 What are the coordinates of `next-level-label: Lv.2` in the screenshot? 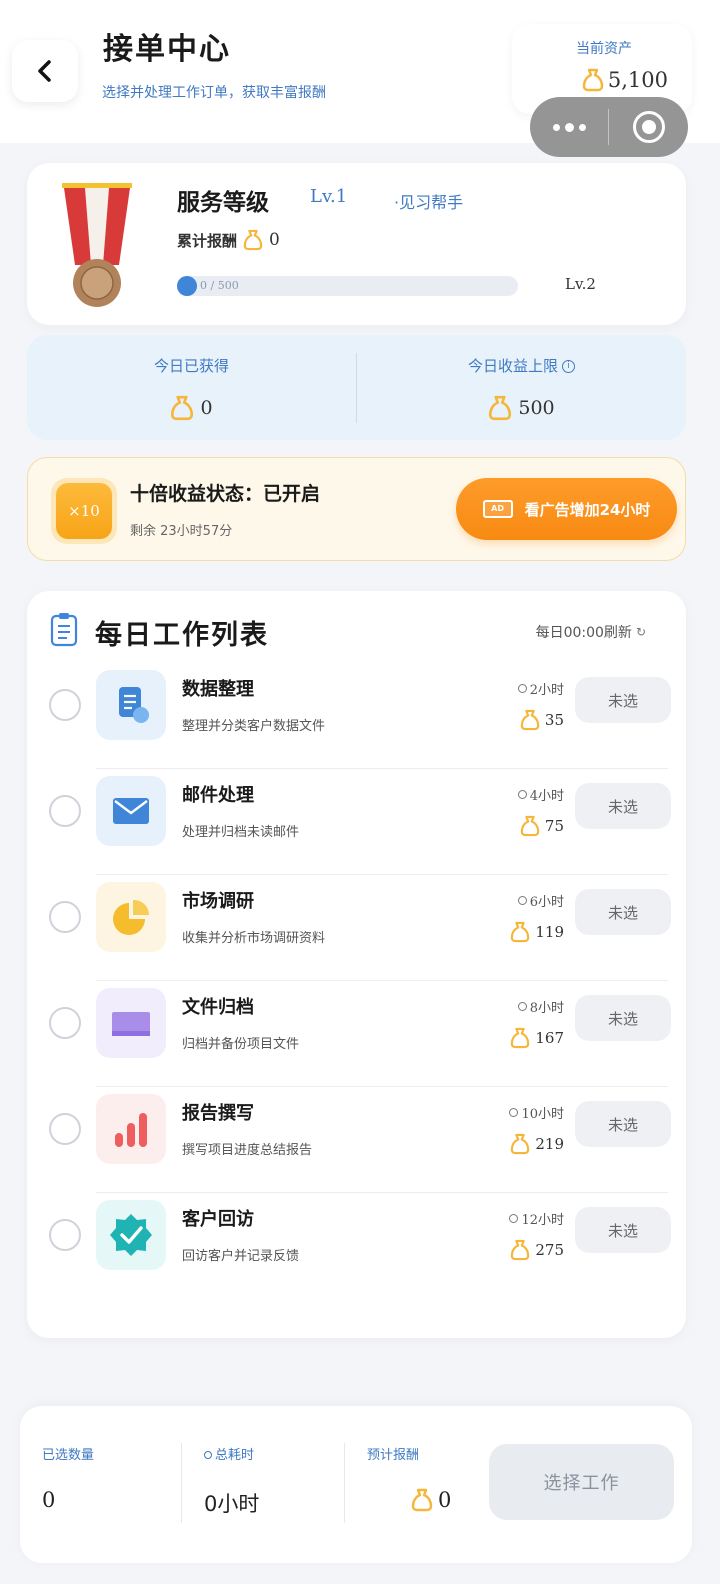 It's located at (580, 284).